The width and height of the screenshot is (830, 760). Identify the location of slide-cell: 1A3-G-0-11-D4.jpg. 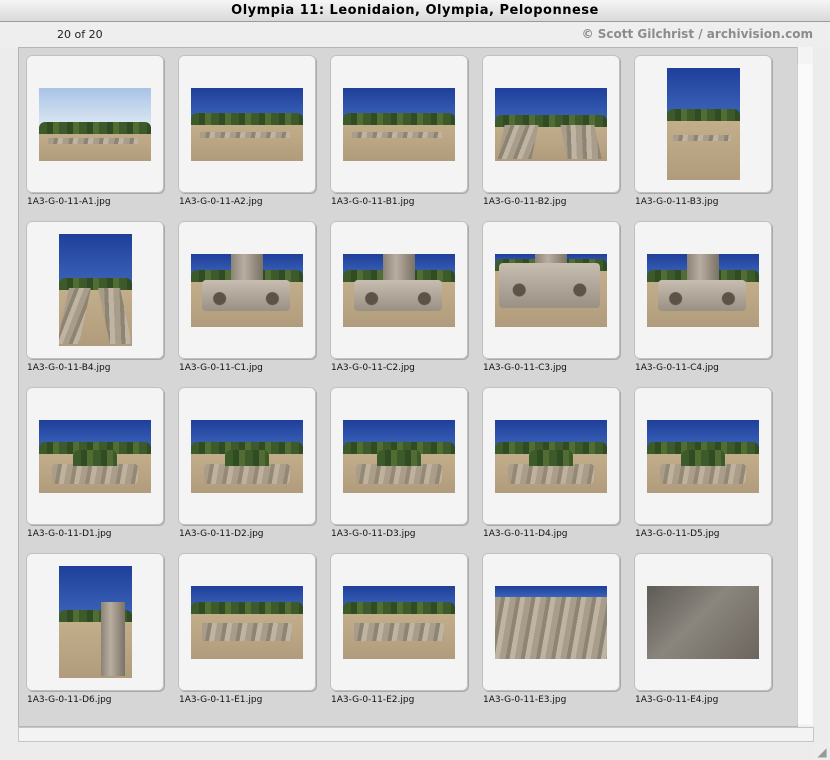
(551, 463).